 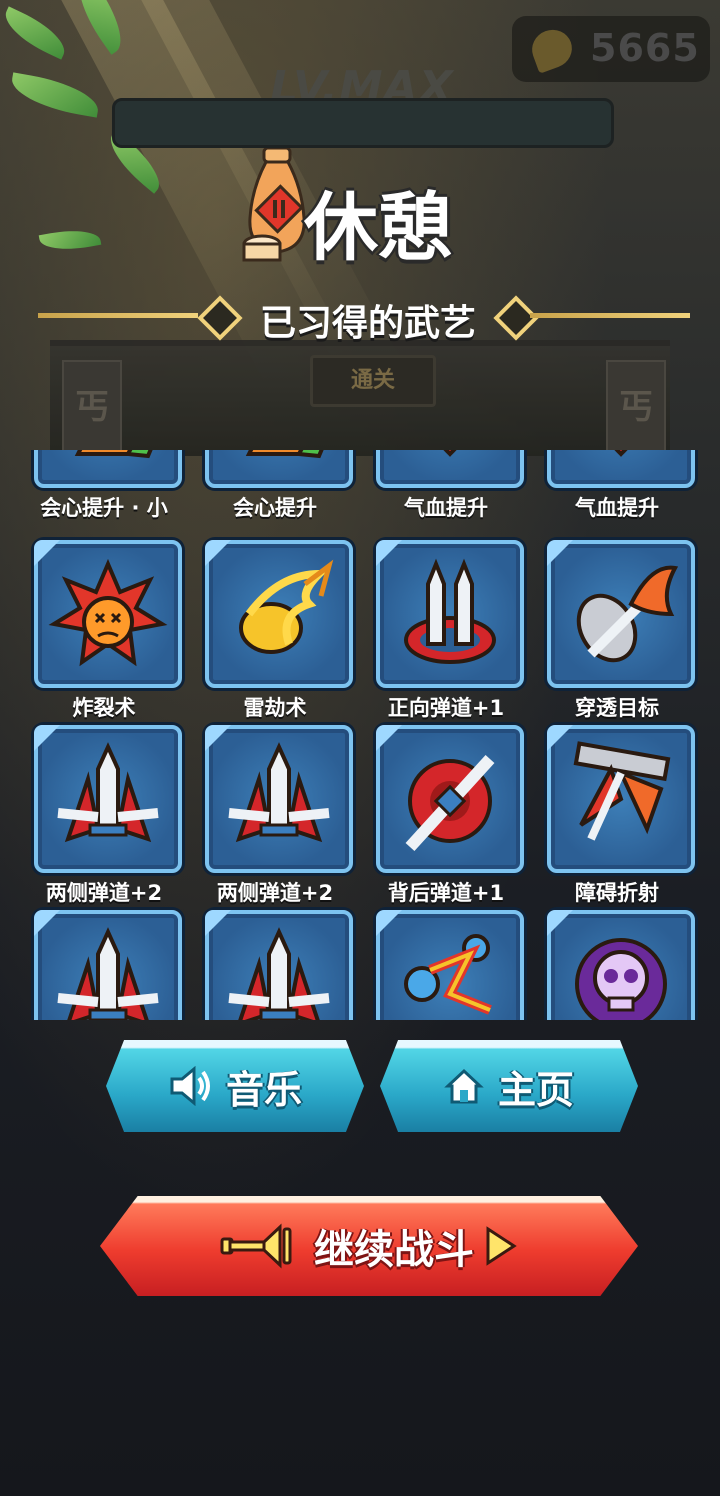 What do you see at coordinates (645, 48) in the screenshot?
I see `coin-amount: 5665` at bounding box center [645, 48].